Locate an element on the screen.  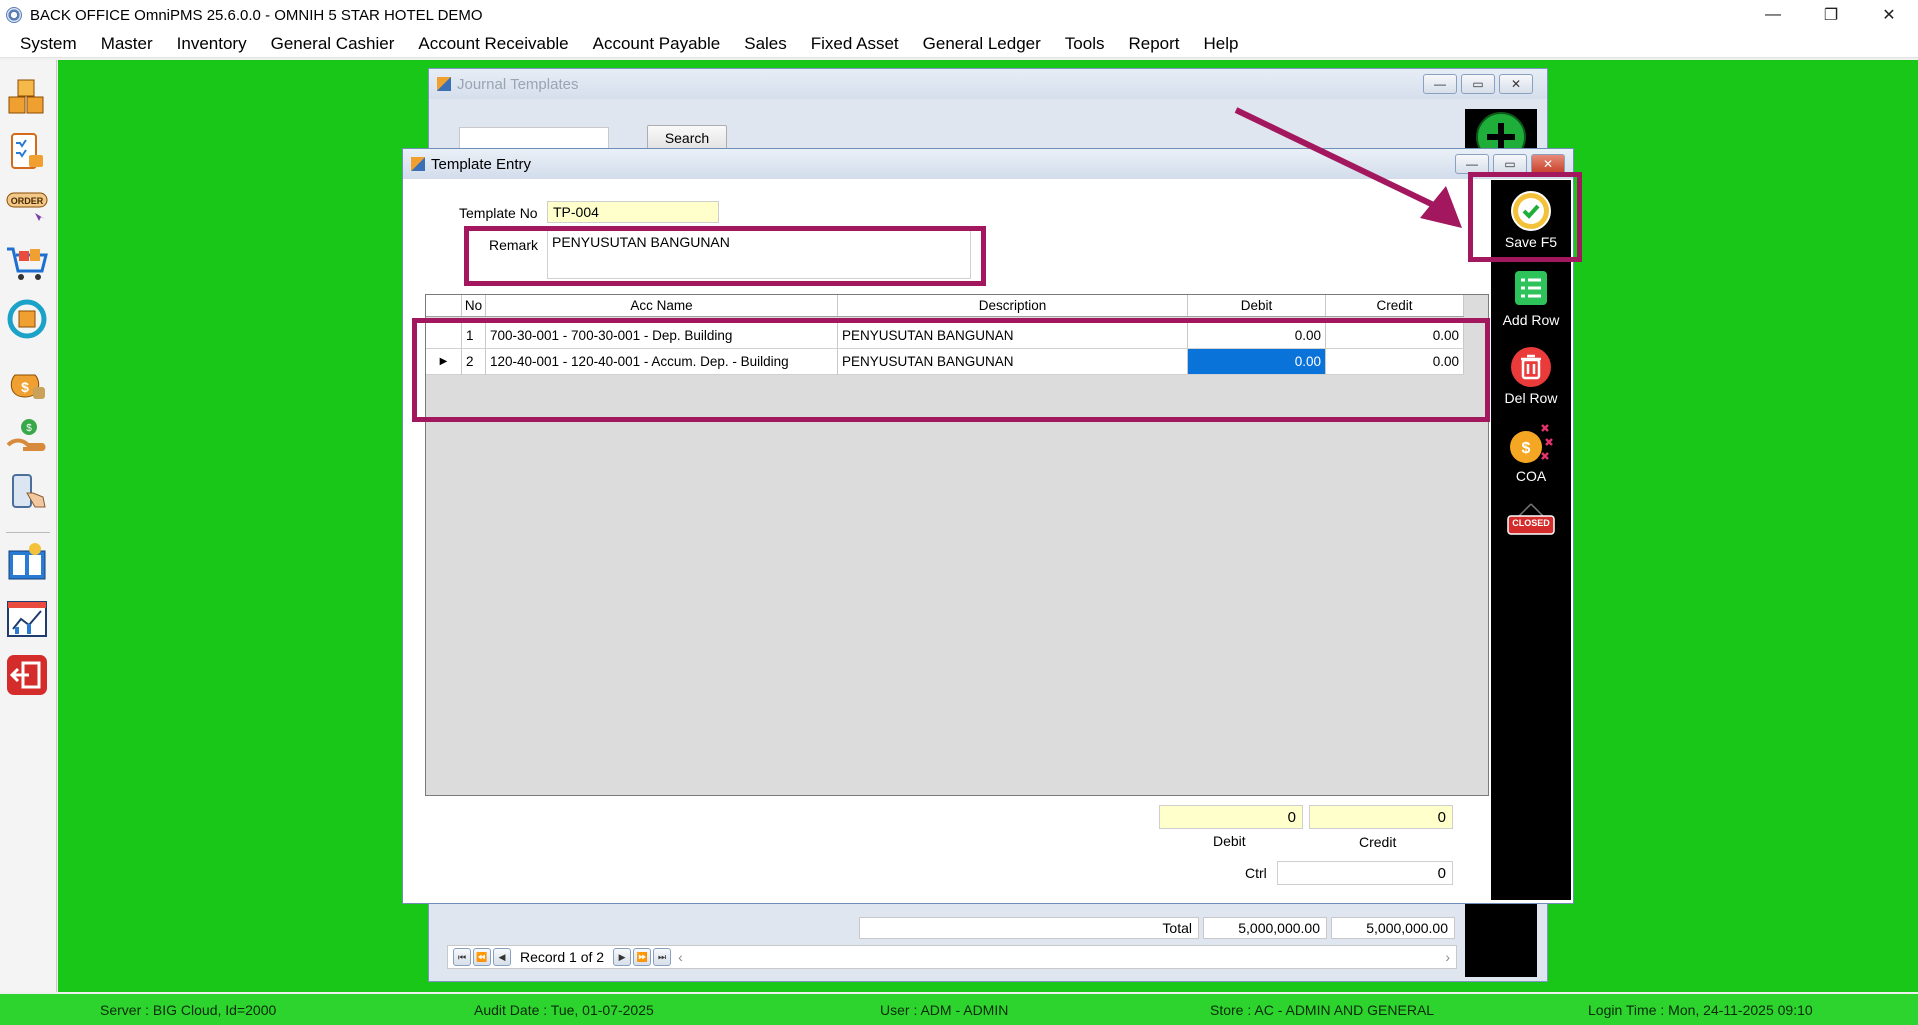
template-entry-title: Template Entry is located at coordinates (481, 164).